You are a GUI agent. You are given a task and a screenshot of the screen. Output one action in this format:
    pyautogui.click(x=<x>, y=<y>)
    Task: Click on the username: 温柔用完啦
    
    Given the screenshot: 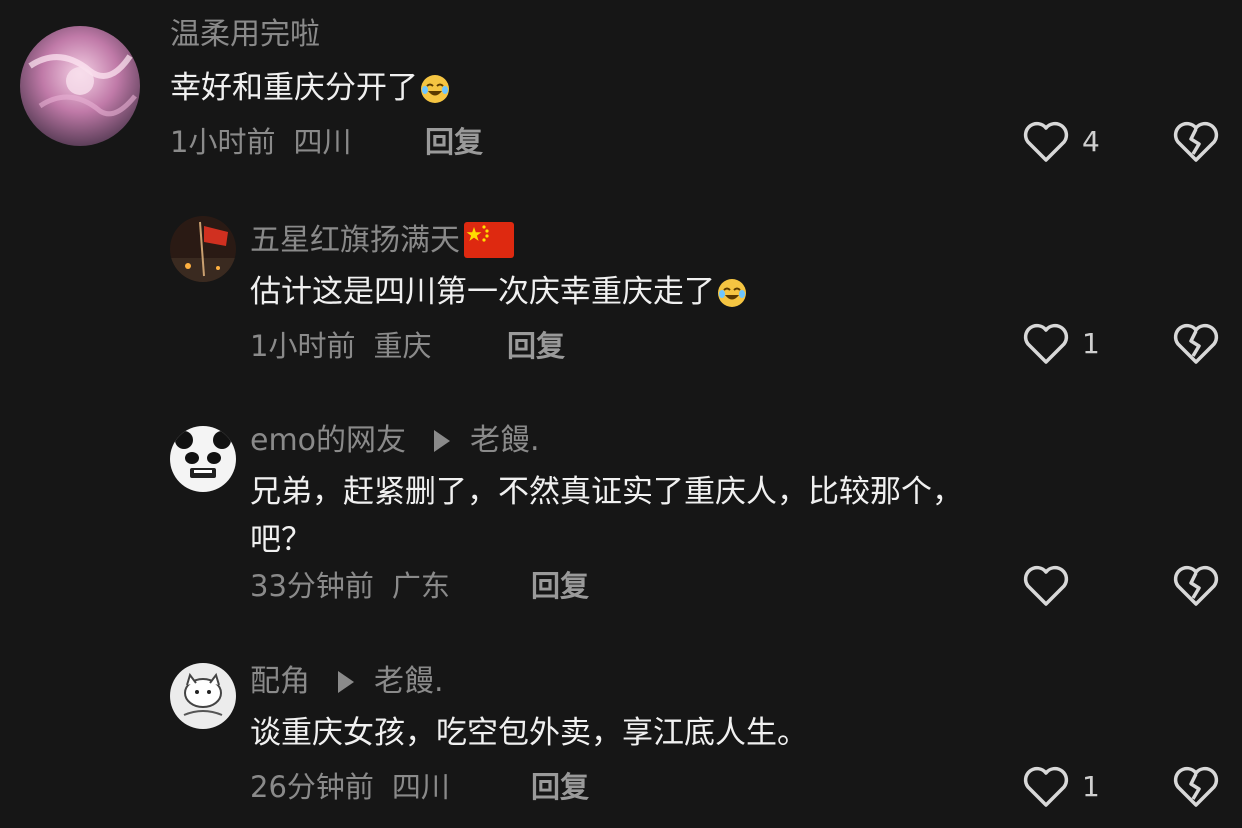 What is the action you would take?
    pyautogui.click(x=245, y=35)
    